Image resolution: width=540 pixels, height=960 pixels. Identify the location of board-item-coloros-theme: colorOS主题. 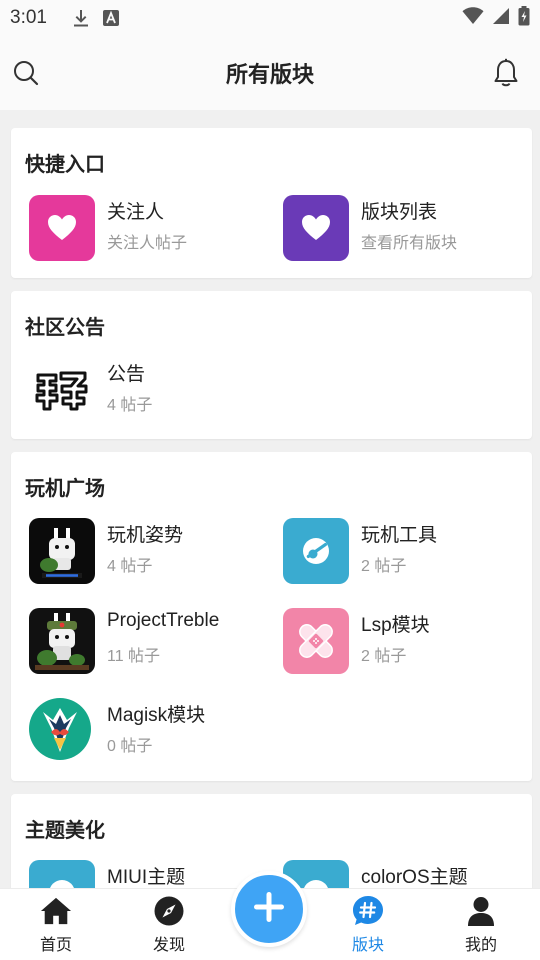
(403, 874).